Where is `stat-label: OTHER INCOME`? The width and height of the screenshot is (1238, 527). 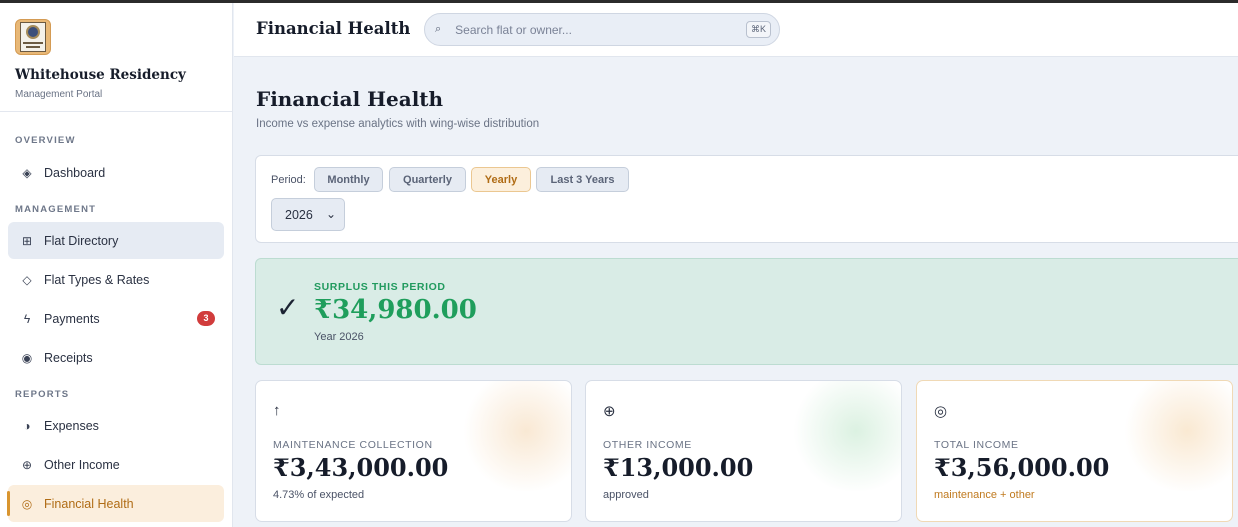
stat-label: OTHER INCOME is located at coordinates (647, 445).